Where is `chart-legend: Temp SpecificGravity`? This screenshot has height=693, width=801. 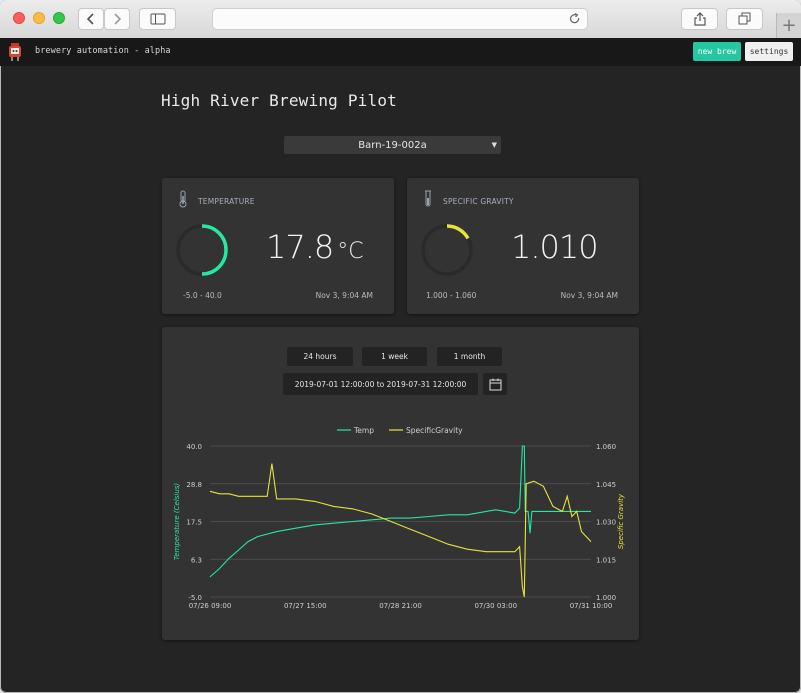
chart-legend: Temp SpecificGravity is located at coordinates (400, 430).